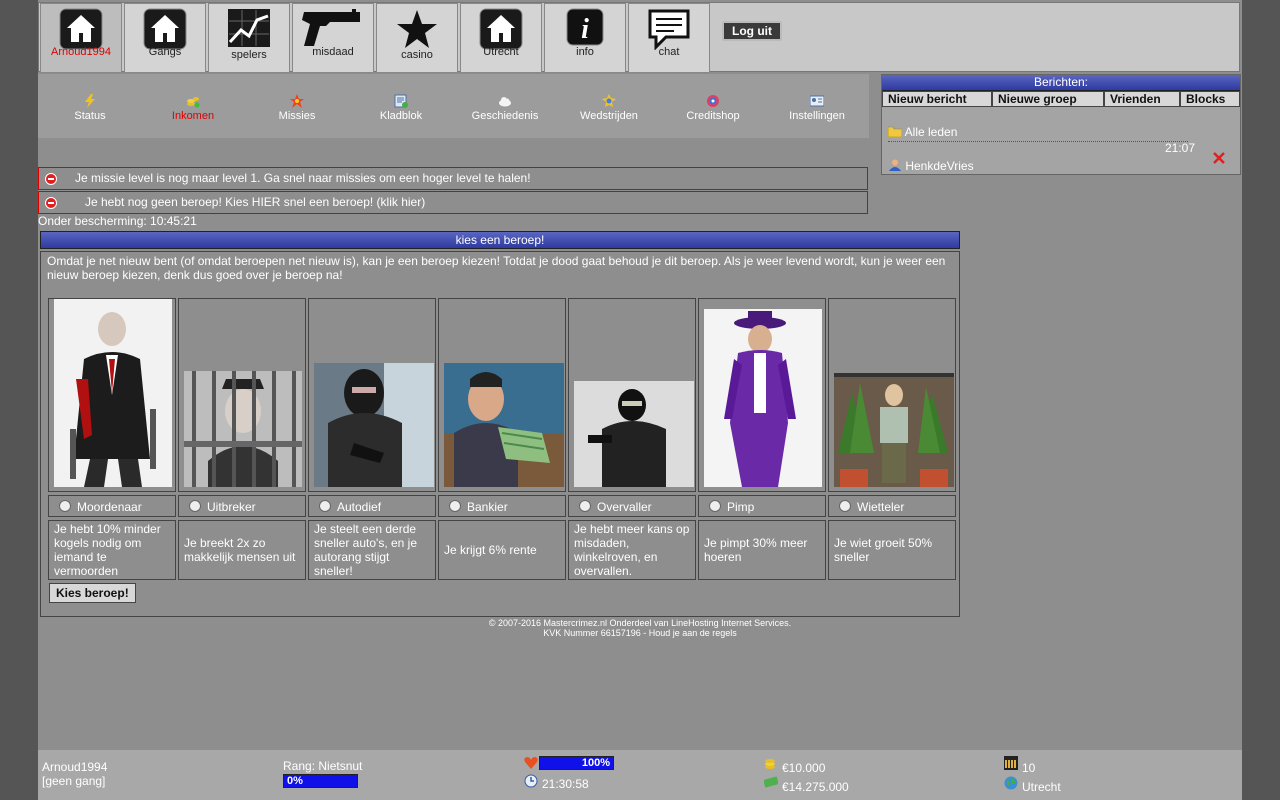  What do you see at coordinates (297, 101) in the screenshot?
I see `star-badge-icon` at bounding box center [297, 101].